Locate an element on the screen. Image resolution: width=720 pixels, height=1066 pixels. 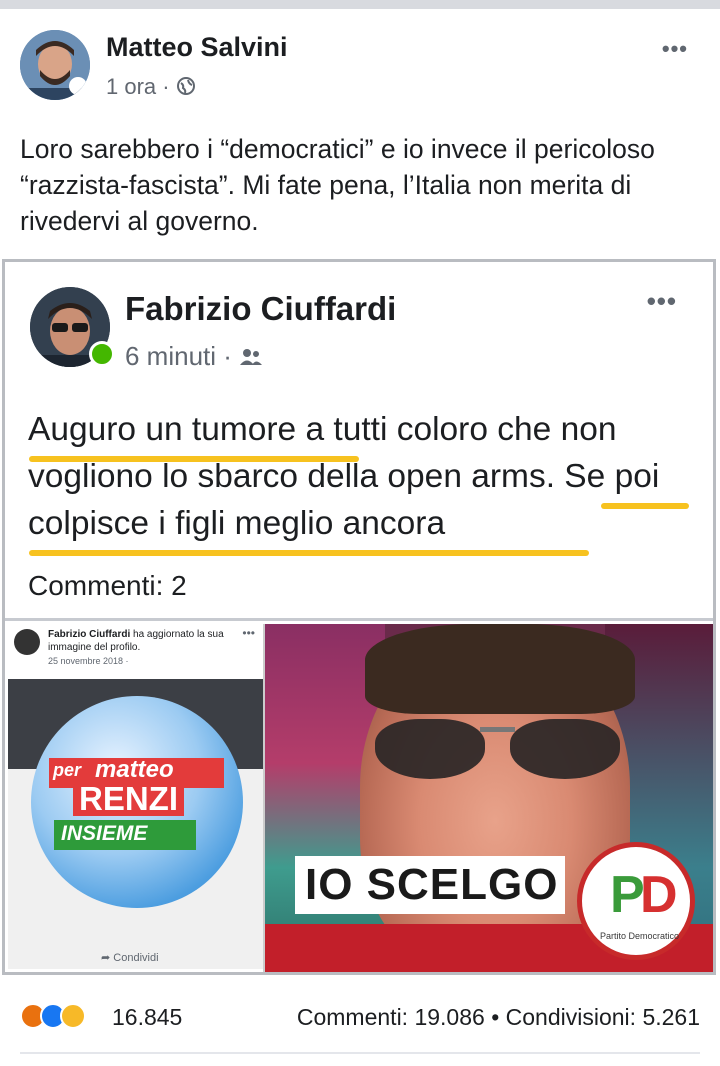
logo-renzi: RENZI is located at coordinates (128, 799).